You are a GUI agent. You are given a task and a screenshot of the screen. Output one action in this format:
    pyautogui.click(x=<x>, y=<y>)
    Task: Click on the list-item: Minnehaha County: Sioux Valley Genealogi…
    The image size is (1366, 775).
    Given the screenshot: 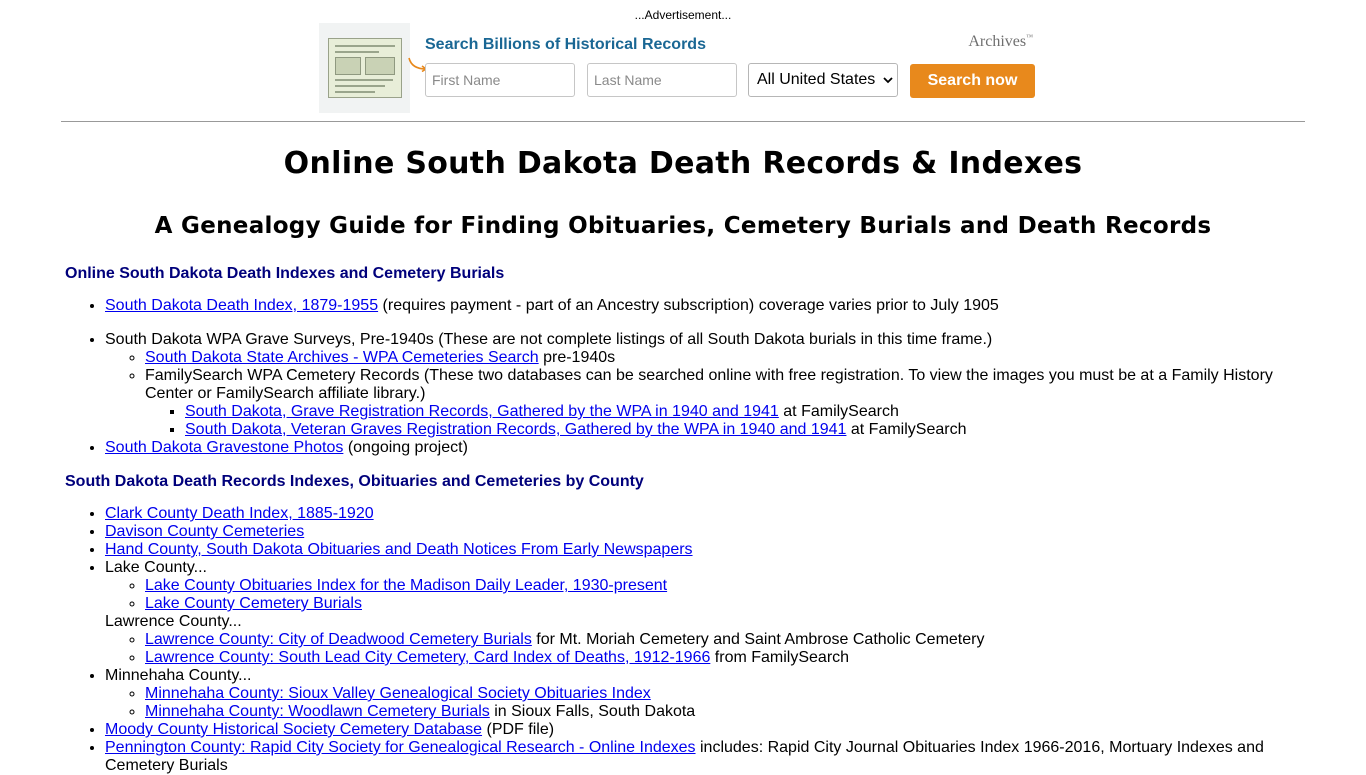 What is the action you would take?
    pyautogui.click(x=720, y=694)
    